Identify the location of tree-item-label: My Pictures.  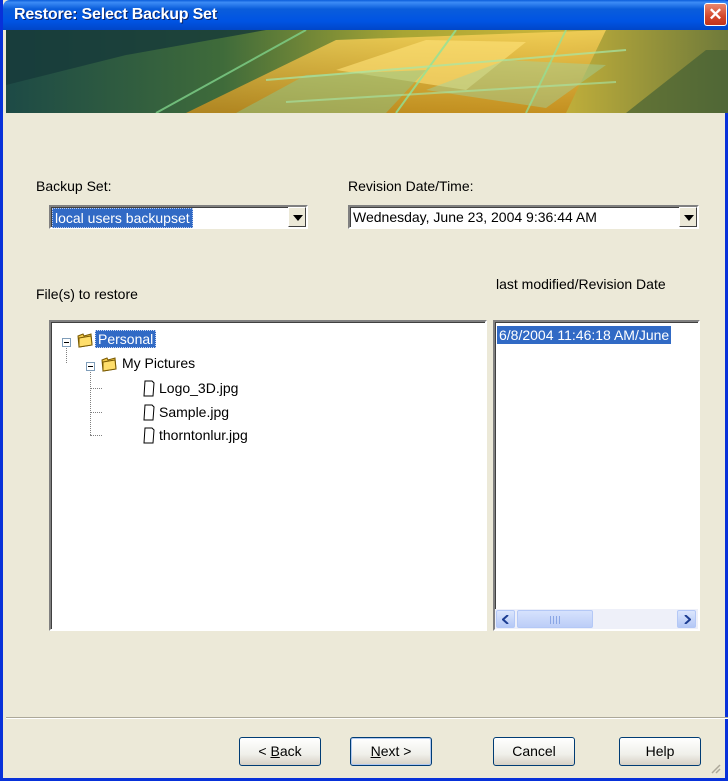
(159, 363).